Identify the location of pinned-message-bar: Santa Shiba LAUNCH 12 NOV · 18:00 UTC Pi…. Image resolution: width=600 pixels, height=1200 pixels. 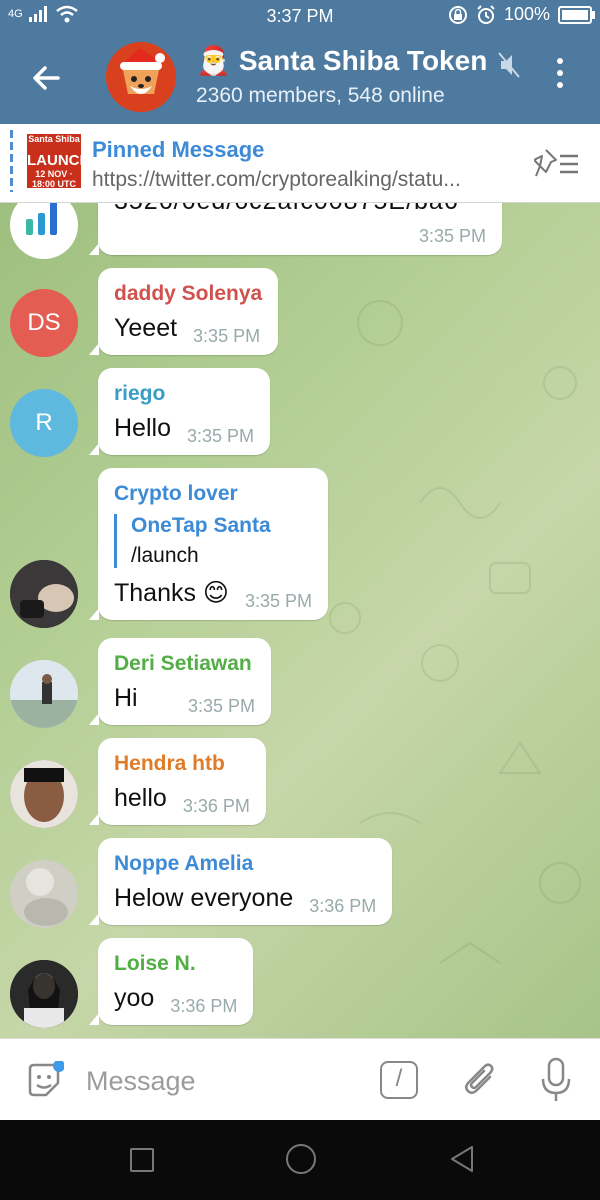
(300, 163).